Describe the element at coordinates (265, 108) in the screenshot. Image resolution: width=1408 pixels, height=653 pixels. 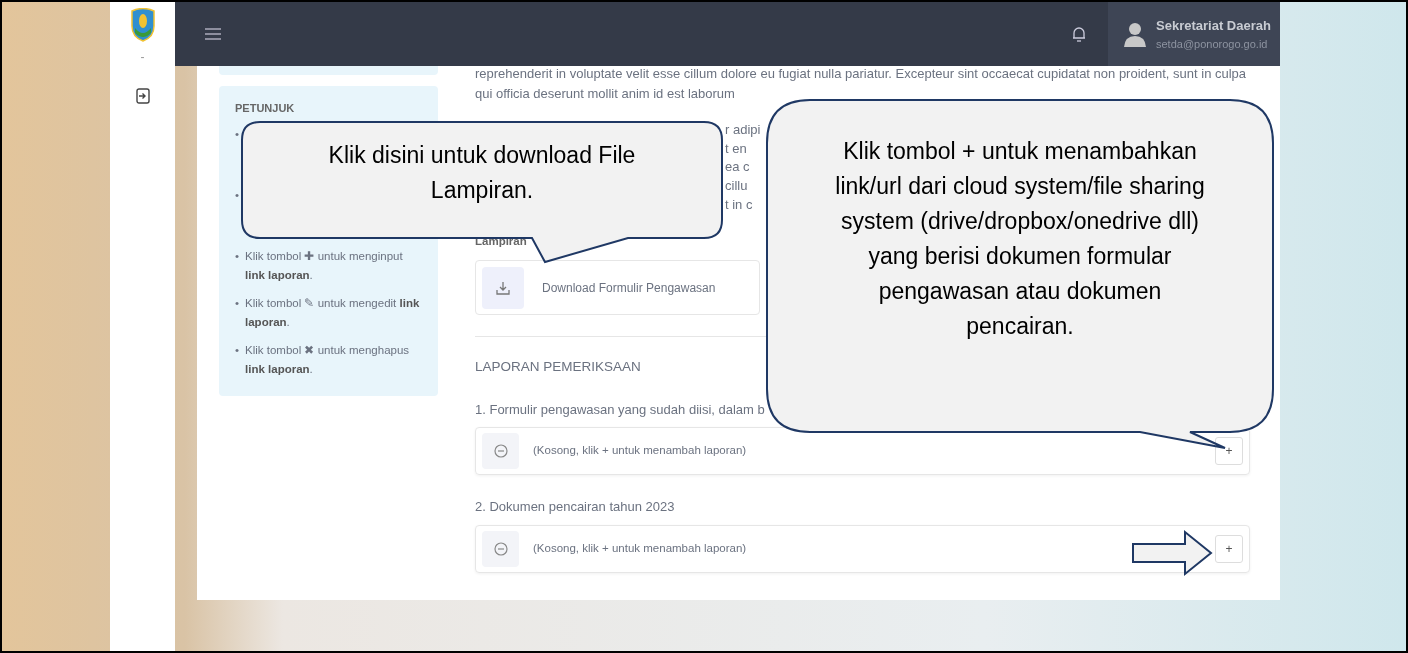
I see `panel-title: PETUNJUK` at that location.